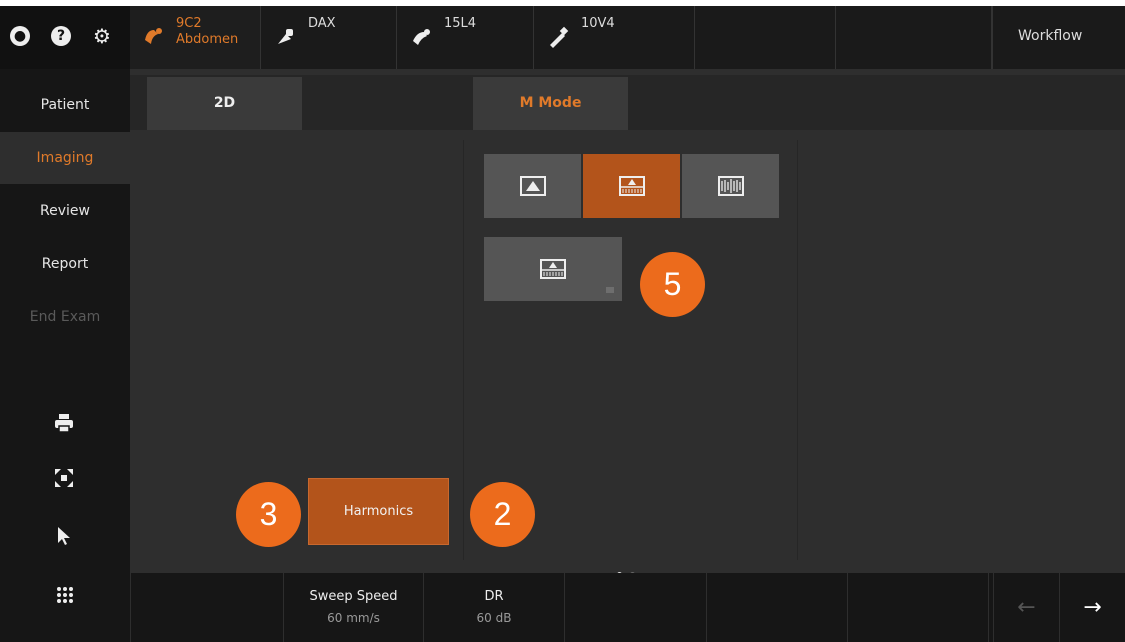 The image size is (1125, 642). I want to click on system-icons: ● ? ⚙, so click(65, 37).